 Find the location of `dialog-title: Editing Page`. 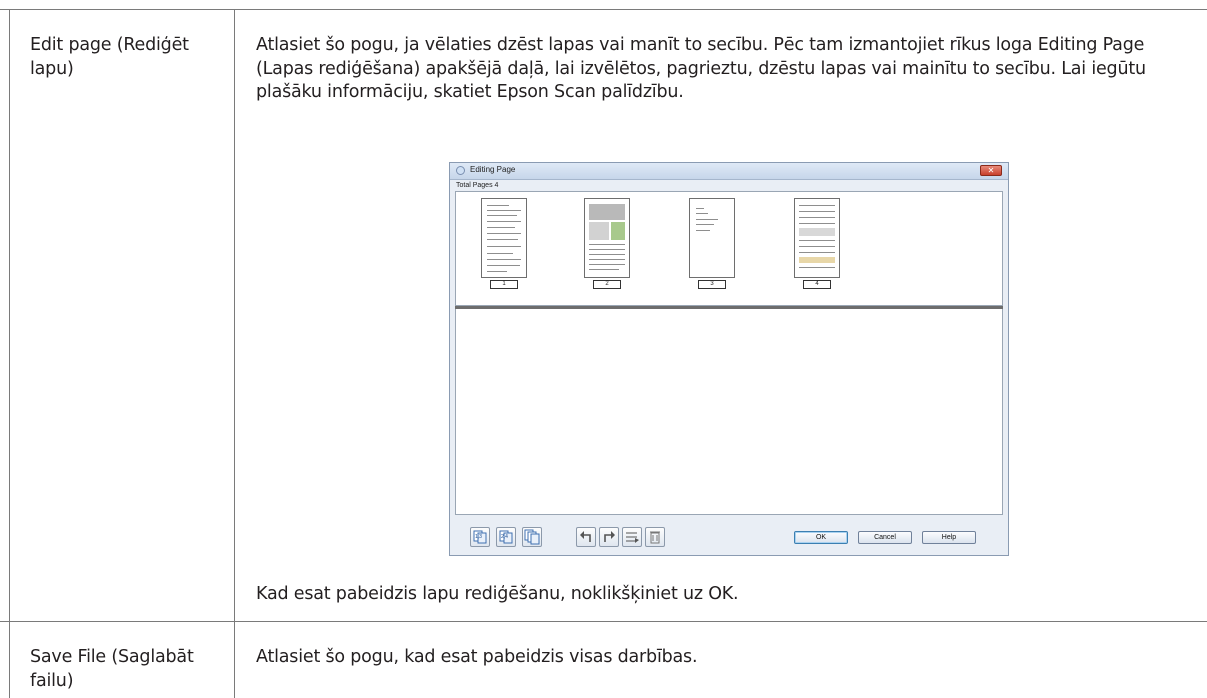

dialog-title: Editing Page is located at coordinates (493, 169).